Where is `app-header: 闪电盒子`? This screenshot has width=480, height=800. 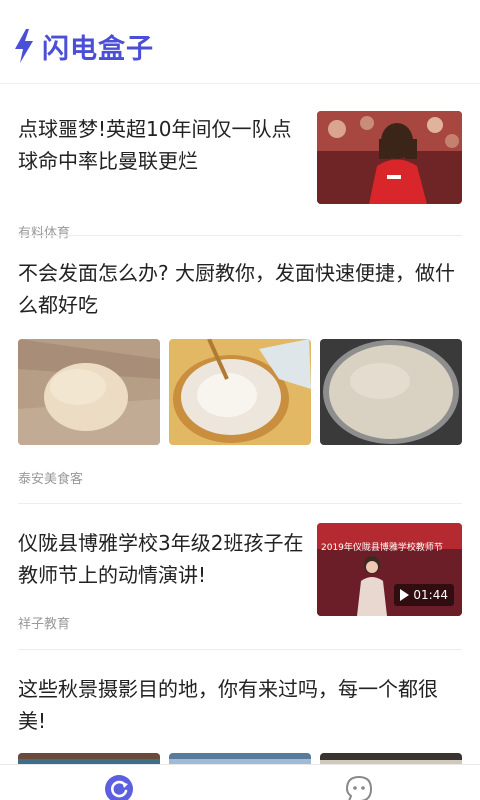
app-header: 闪电盒子 is located at coordinates (240, 42).